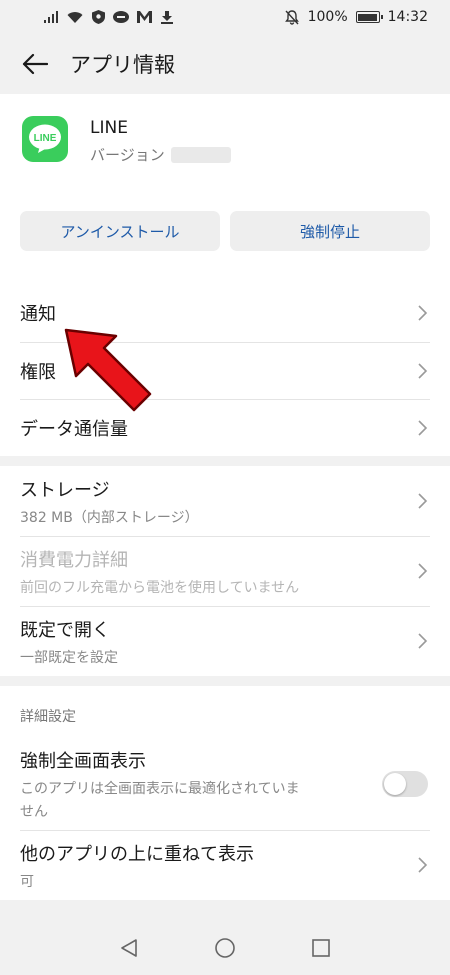 The image size is (450, 975). Describe the element at coordinates (126, 140) in the screenshot. I see `app-summary: LINE LINE バージョン` at that location.